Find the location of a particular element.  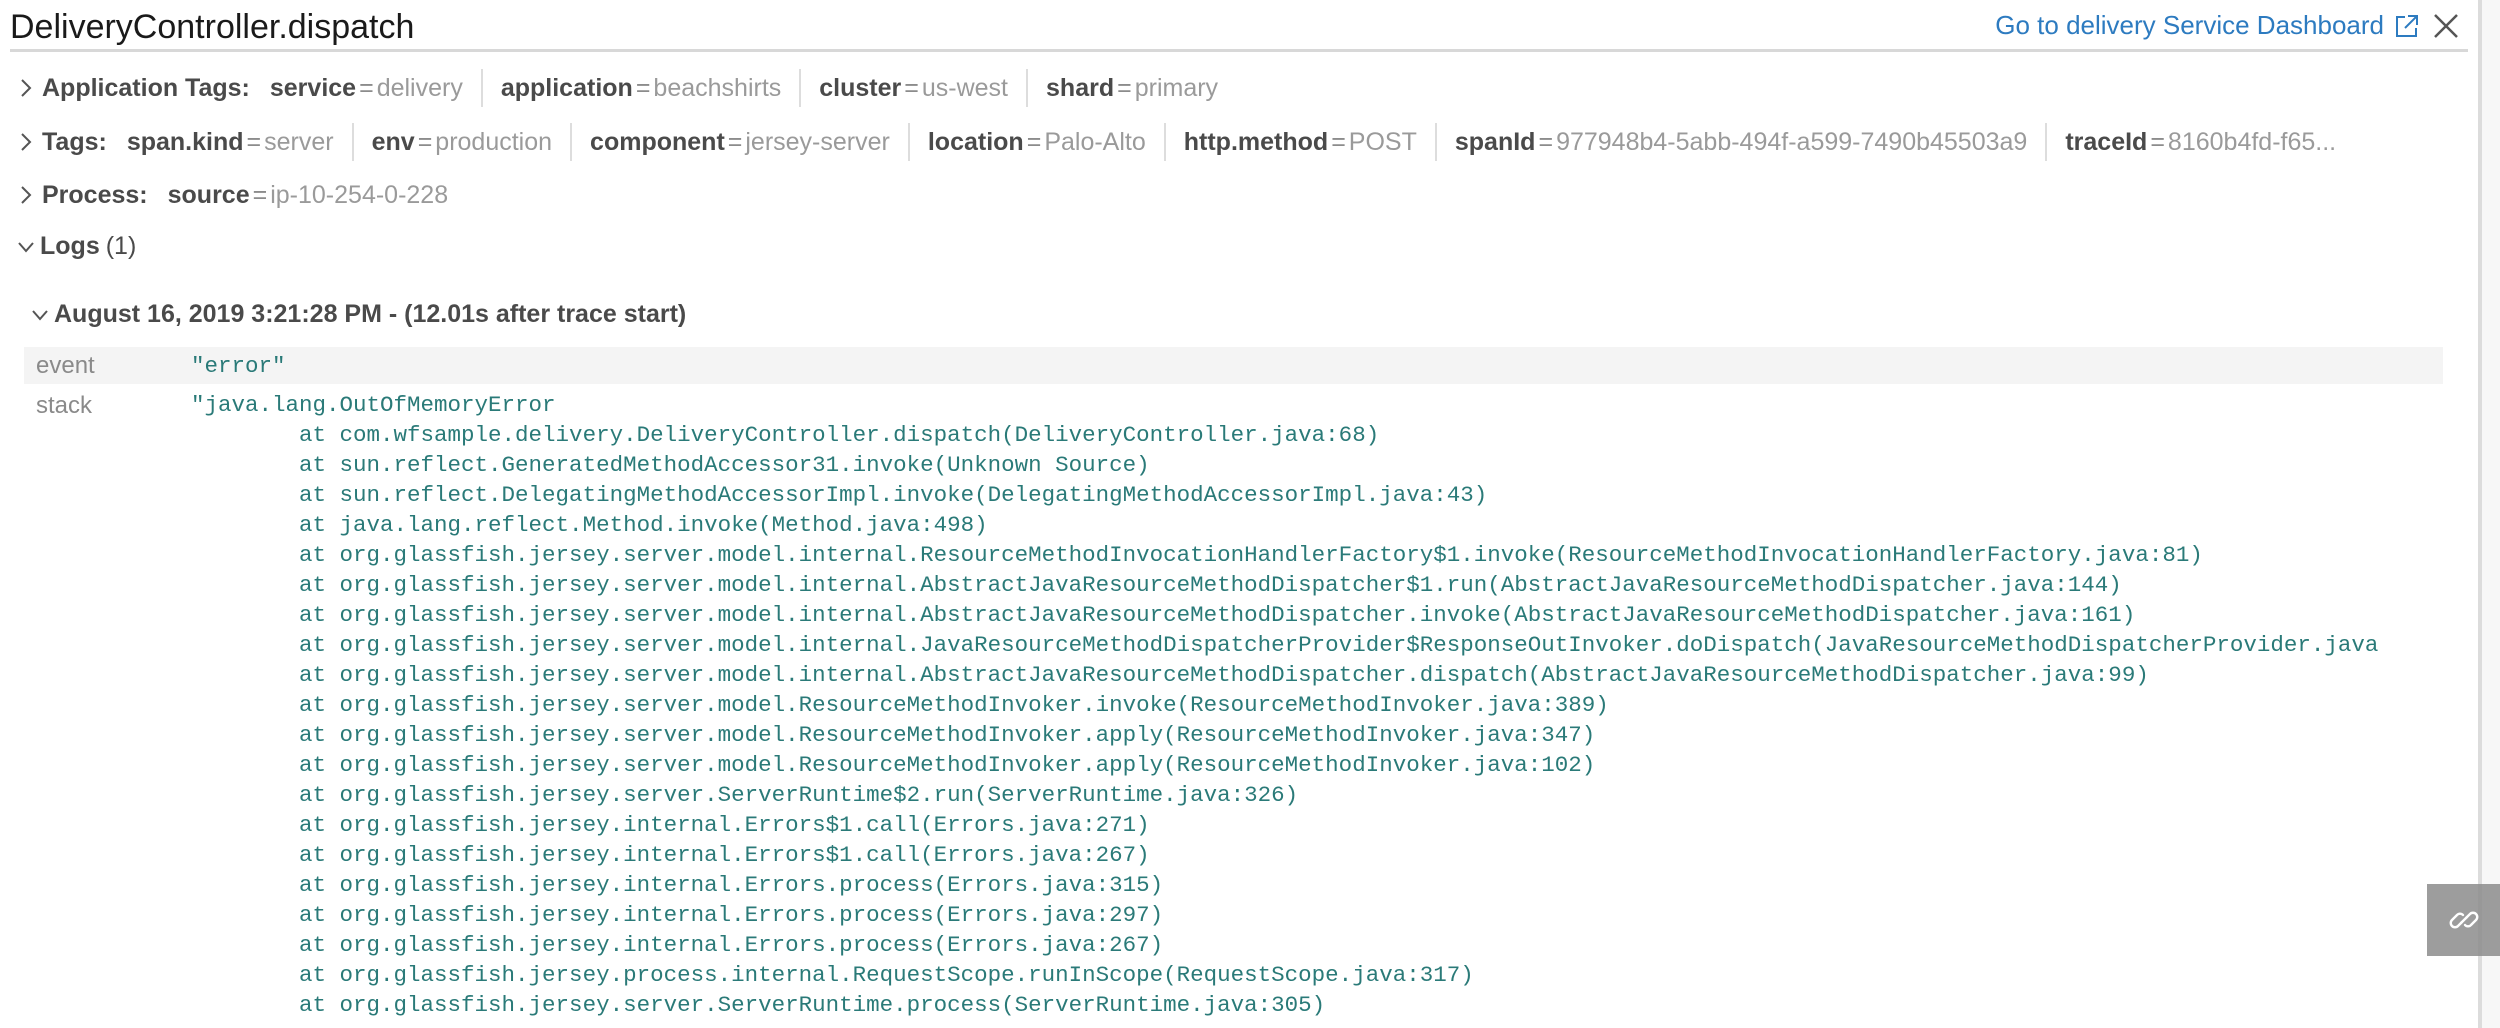

process-row: Process: source = ip-10-254-0-228 is located at coordinates (242, 195).